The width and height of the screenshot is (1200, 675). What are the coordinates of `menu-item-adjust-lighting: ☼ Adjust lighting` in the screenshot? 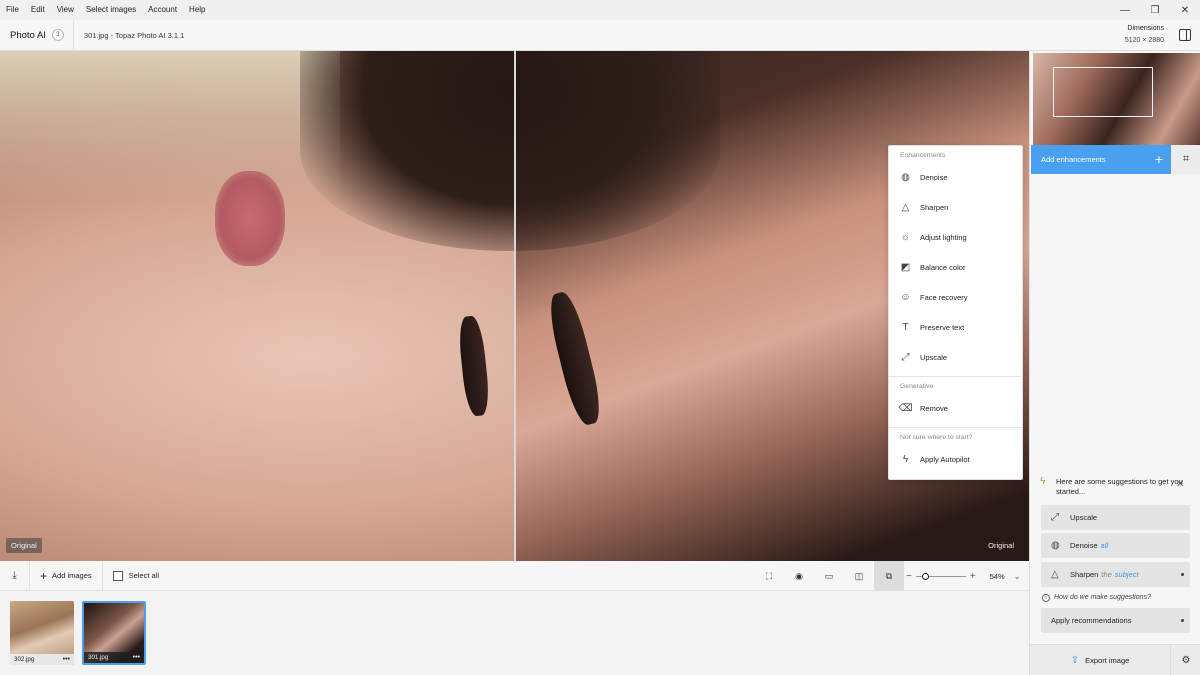 It's located at (955, 237).